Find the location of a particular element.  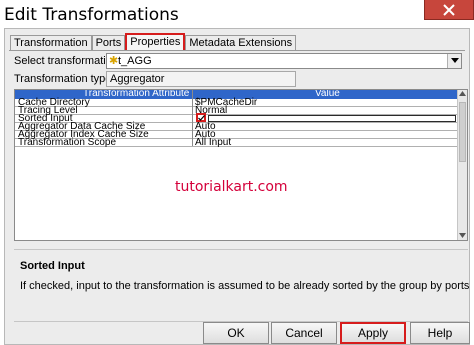

watermark: tutorialkart.com is located at coordinates (231, 187).